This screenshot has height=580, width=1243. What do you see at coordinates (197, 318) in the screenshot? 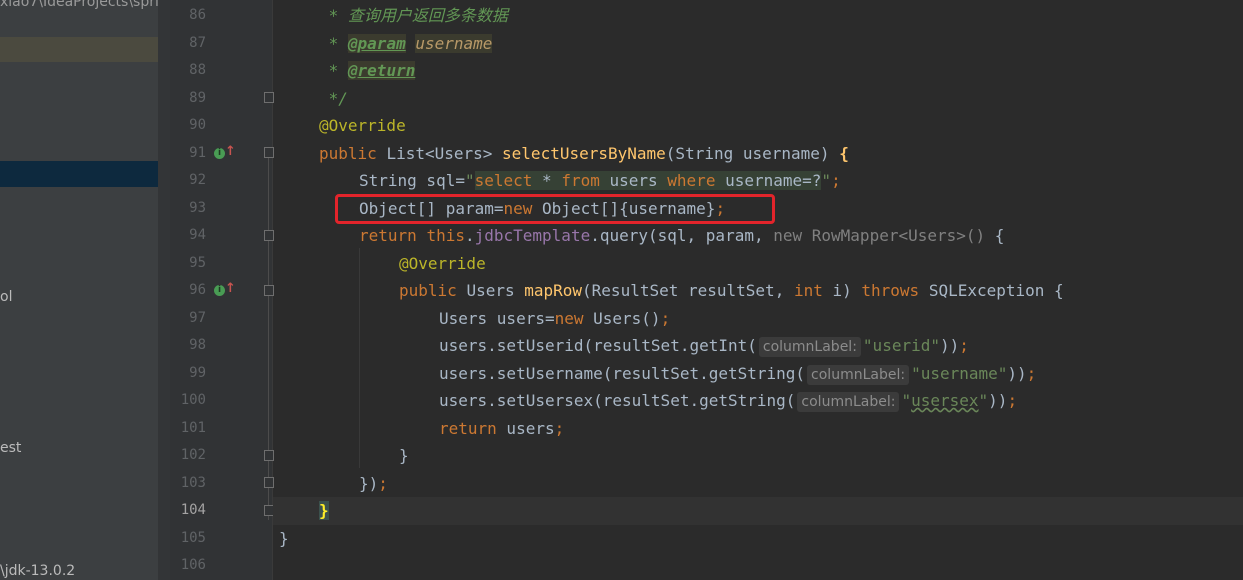
I see `line-number: 97` at bounding box center [197, 318].